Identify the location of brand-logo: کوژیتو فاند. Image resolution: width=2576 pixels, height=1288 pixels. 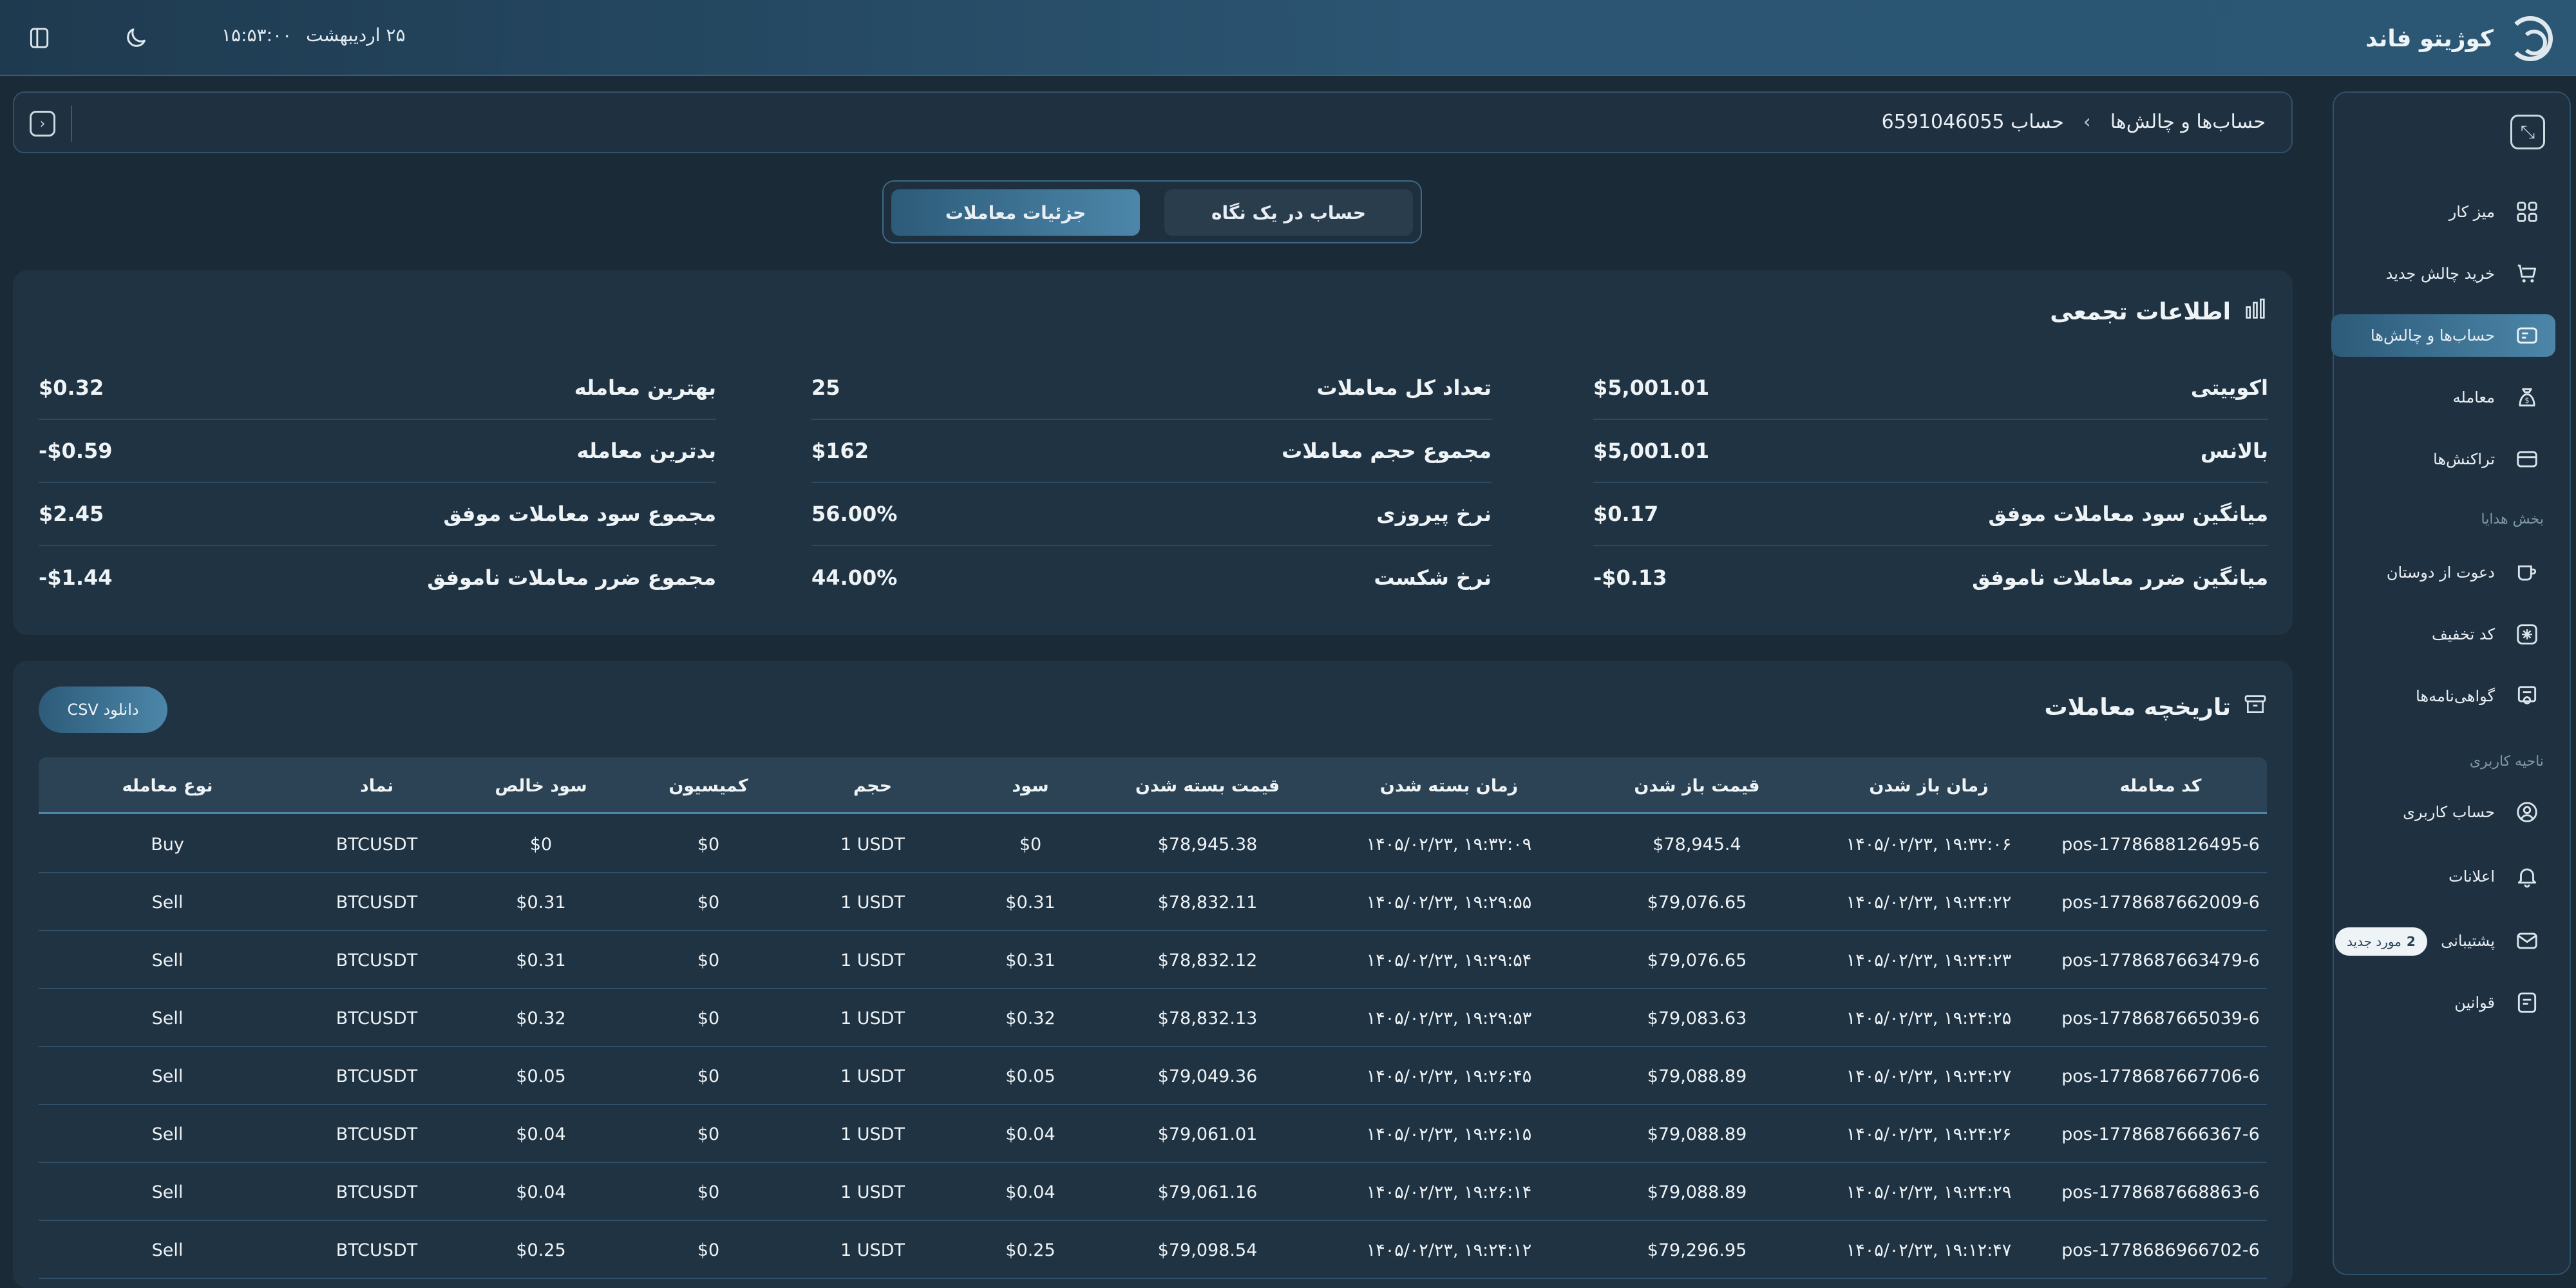
(2459, 38).